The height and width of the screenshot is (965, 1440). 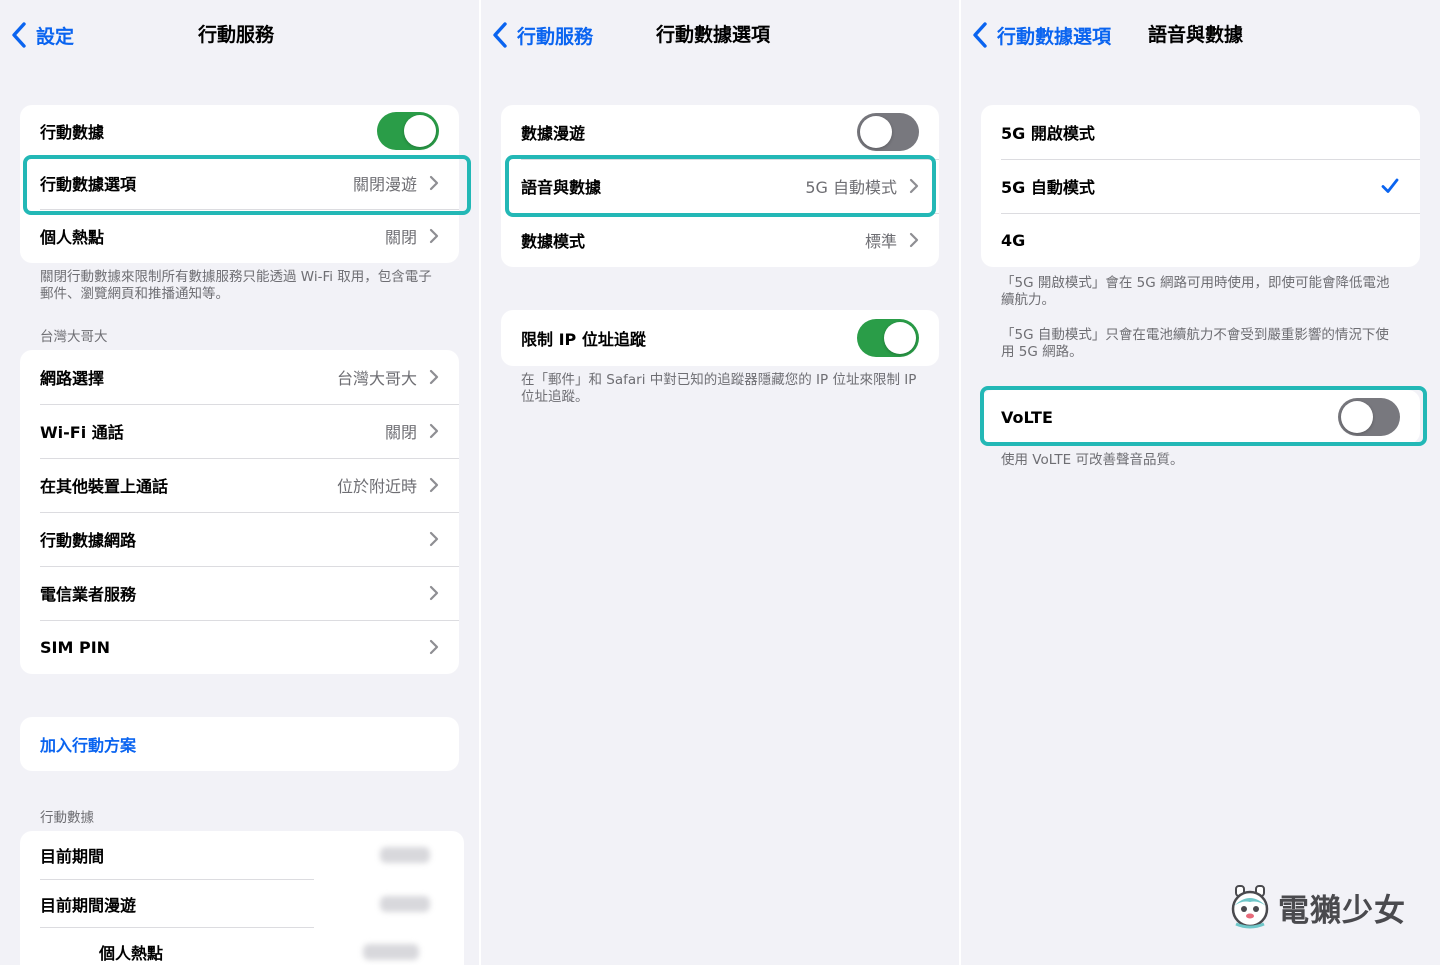 What do you see at coordinates (1195, 291) in the screenshot?
I see `note-5g-on: 「5G 開啟模式」會在 5G 網路可用時使用，即使可能會降低電池續航力。` at bounding box center [1195, 291].